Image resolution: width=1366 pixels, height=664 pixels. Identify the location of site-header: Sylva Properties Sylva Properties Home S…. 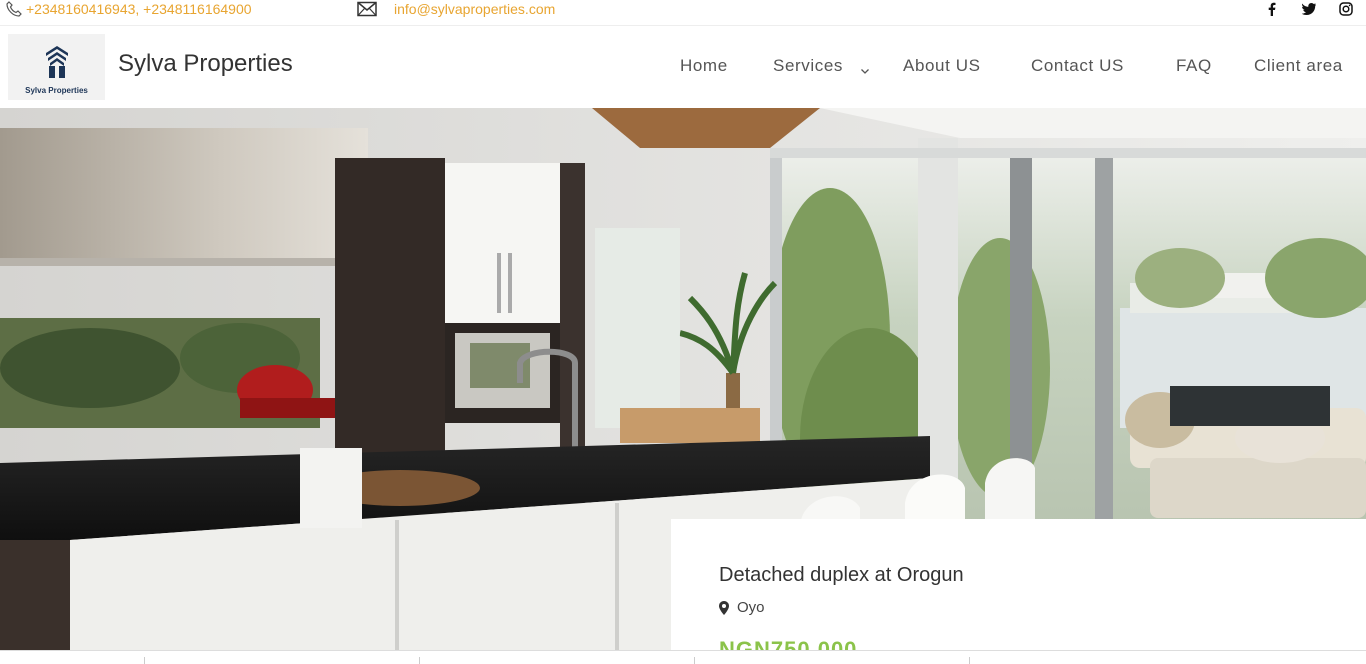
(683, 67).